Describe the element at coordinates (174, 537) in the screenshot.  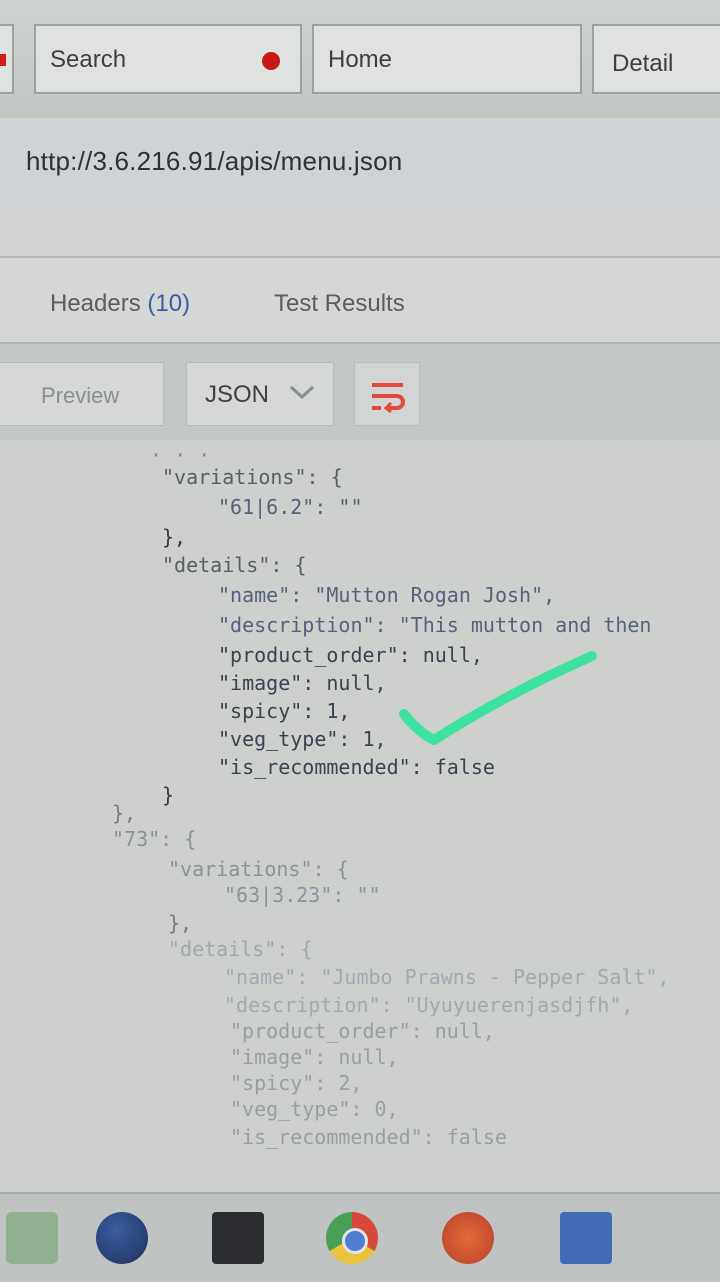
I see `code-line: },` at that location.